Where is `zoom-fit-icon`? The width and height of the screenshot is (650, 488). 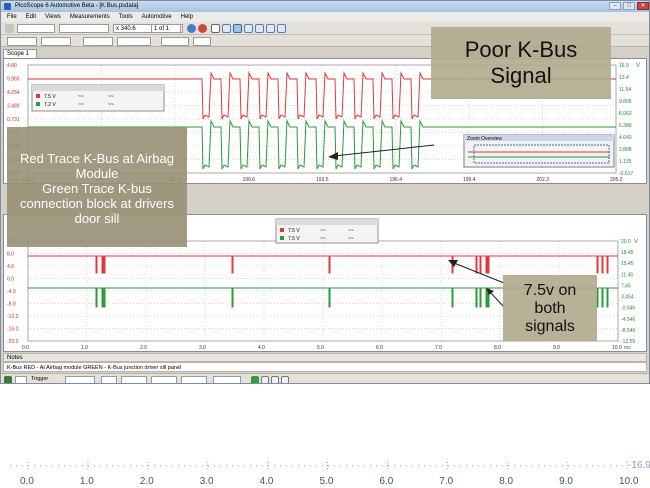
zoom-fit-icon is located at coordinates (270, 28).